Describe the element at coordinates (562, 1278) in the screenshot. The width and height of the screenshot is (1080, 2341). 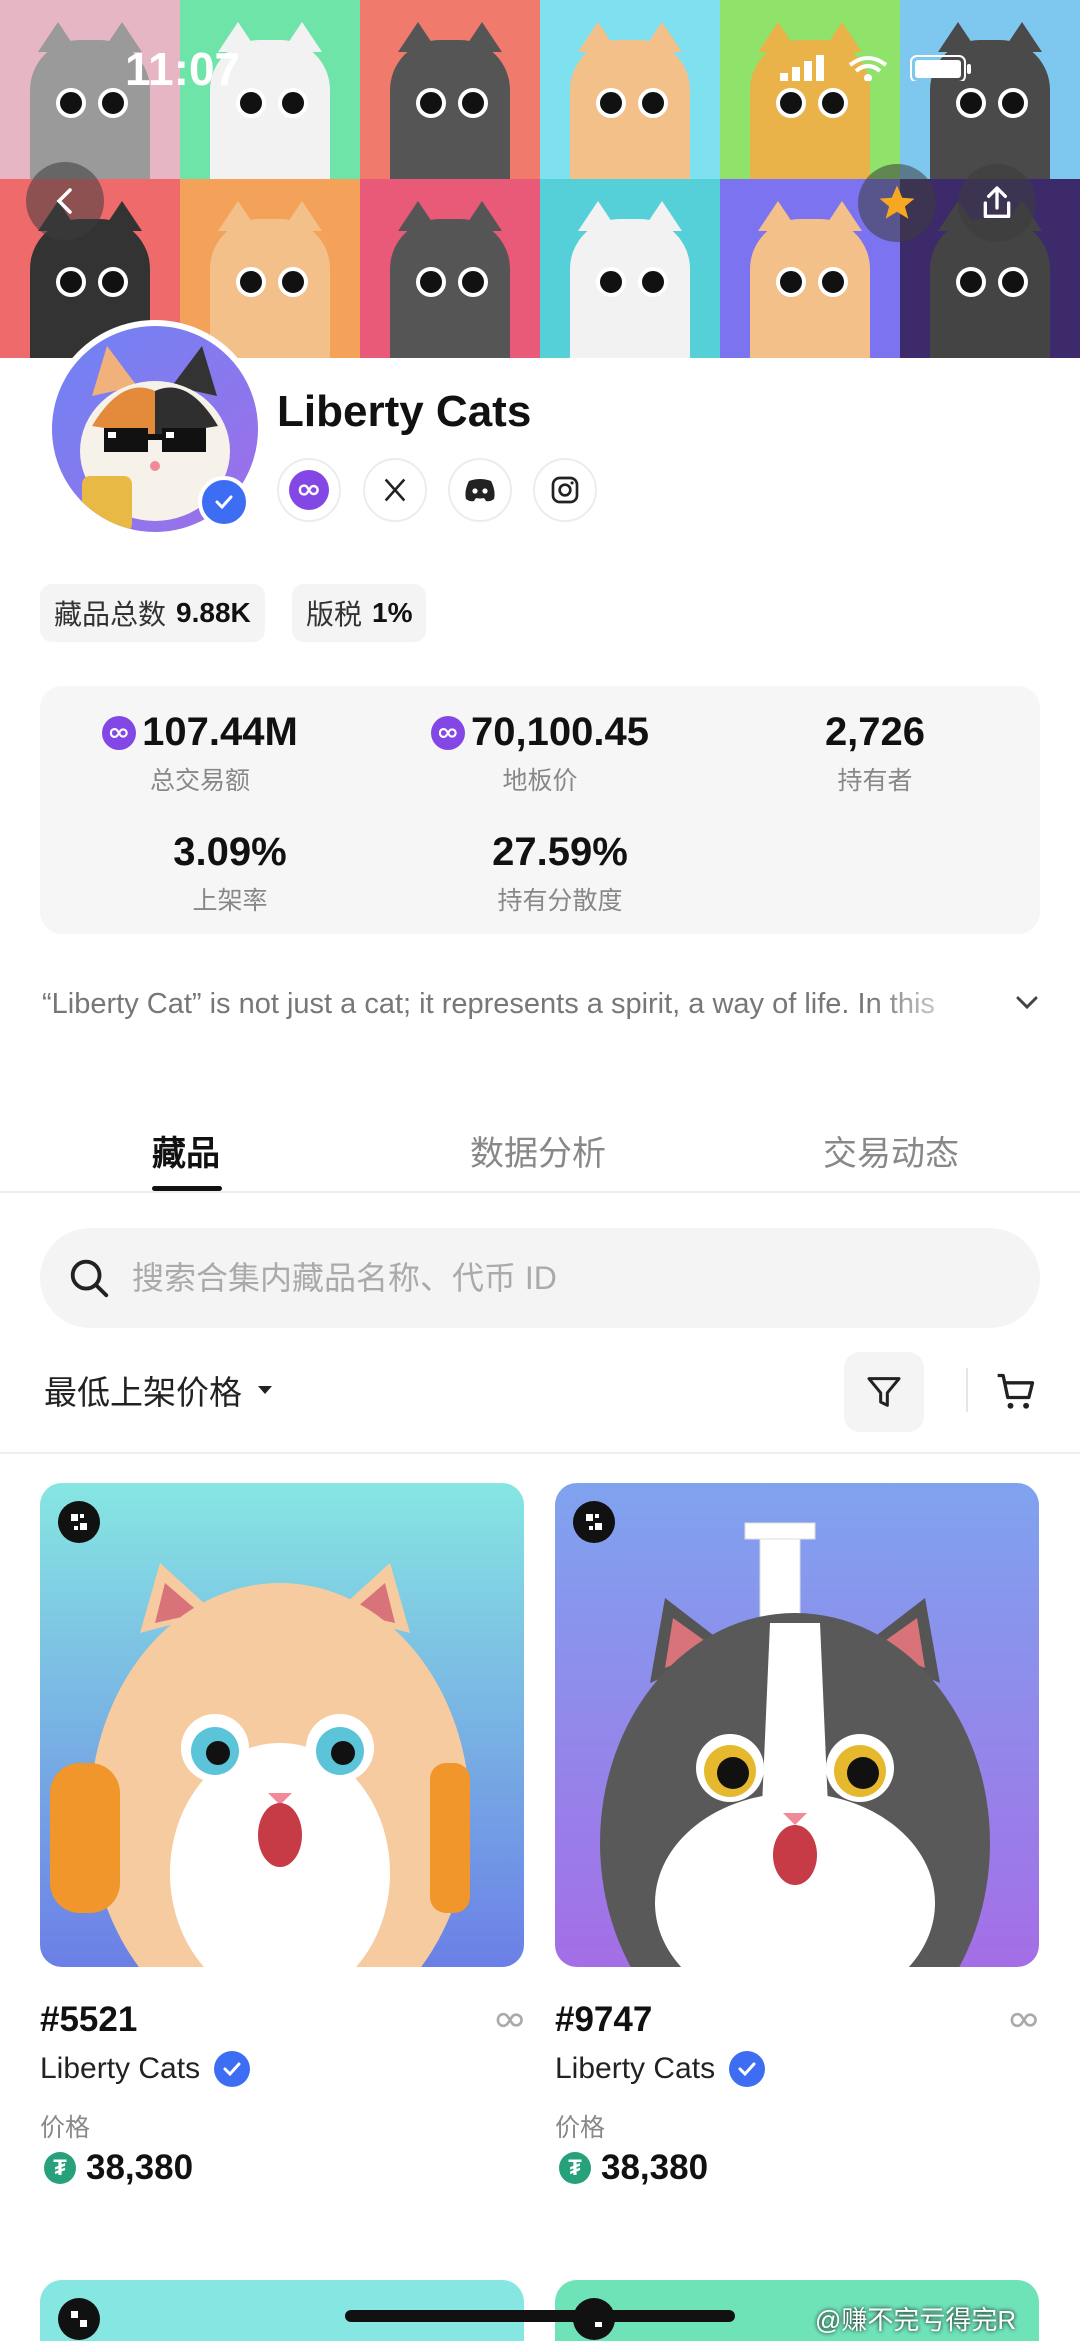
I see `search-input` at that location.